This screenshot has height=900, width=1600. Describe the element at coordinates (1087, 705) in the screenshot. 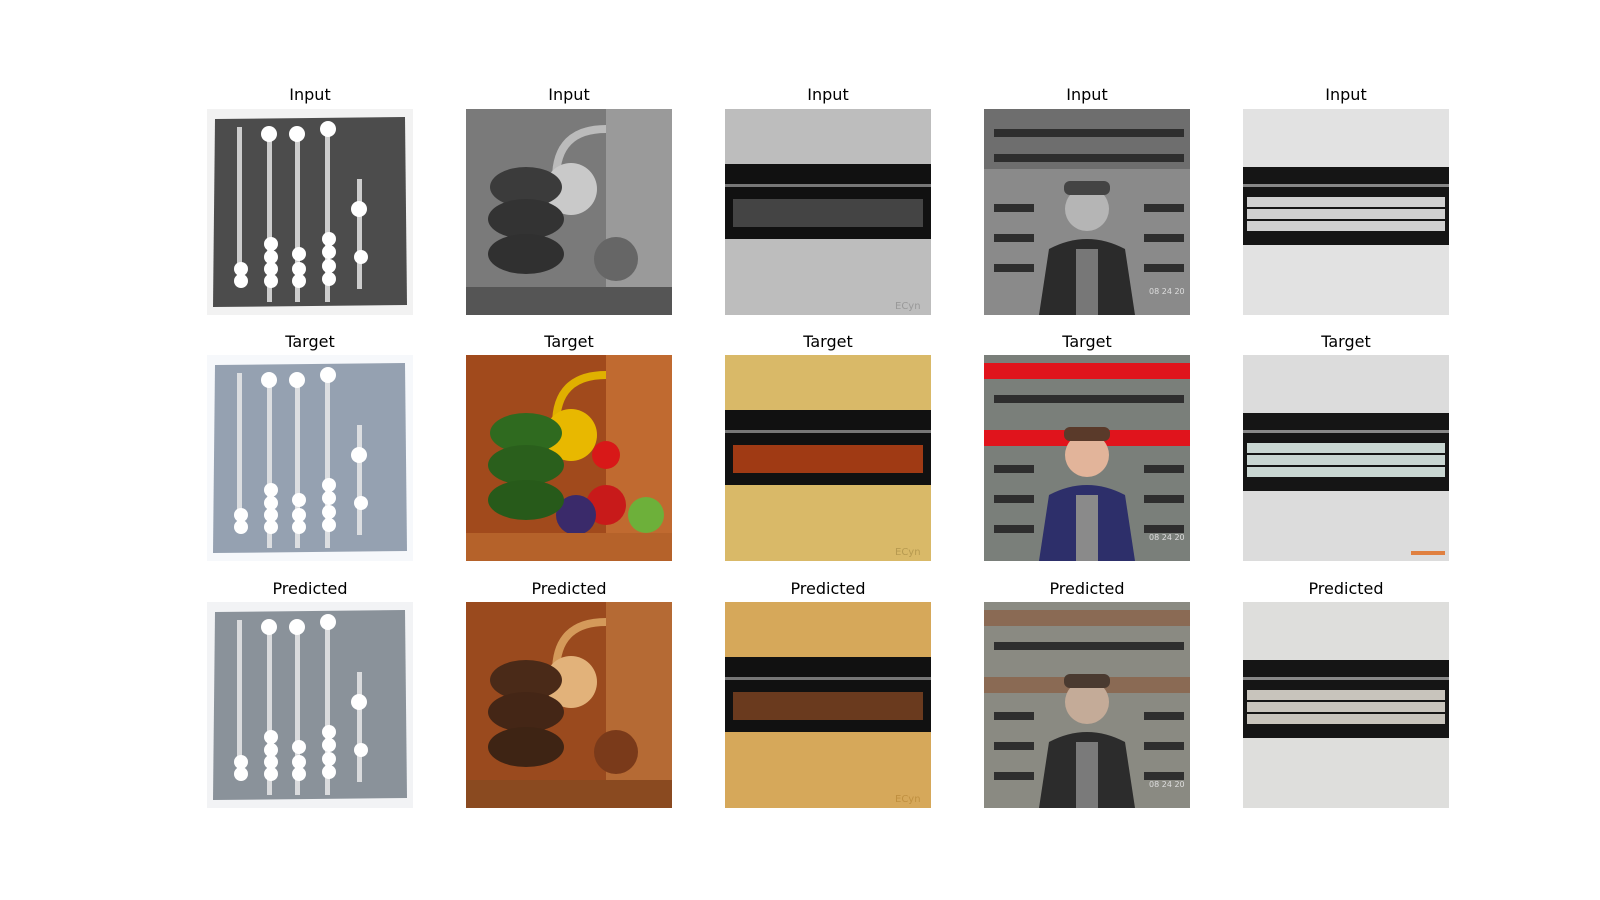

I see `image-predicted-man-abacus: 08 24 20` at that location.